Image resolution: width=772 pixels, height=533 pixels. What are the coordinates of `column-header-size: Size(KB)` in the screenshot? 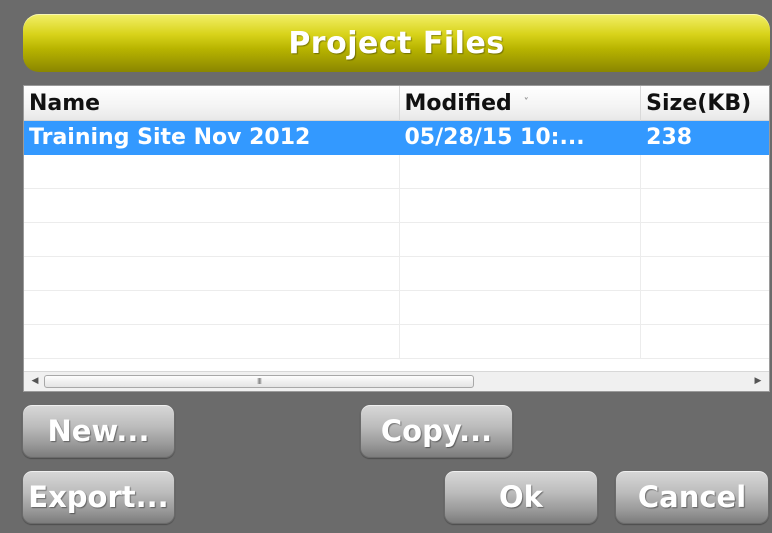 It's located at (705, 103).